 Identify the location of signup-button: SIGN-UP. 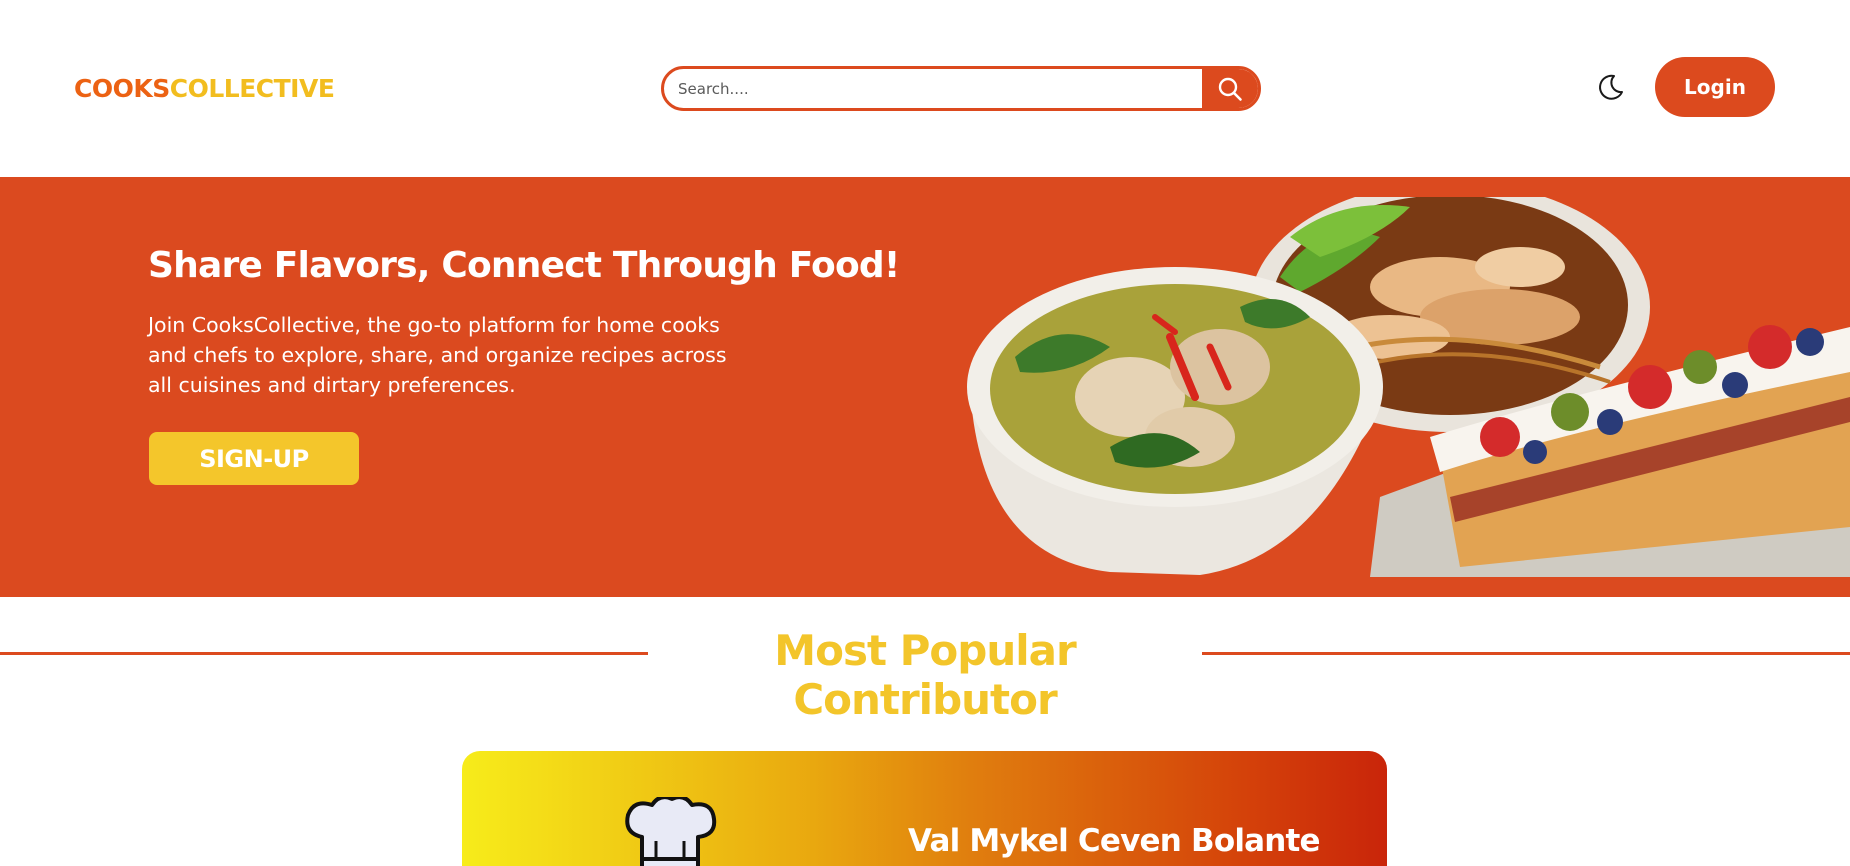
(254, 458).